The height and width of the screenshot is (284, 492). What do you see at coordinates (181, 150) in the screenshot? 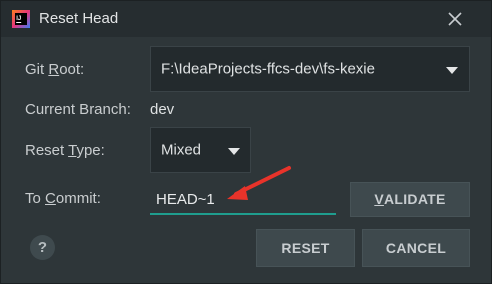
I see `reset-type-value: Mixed` at bounding box center [181, 150].